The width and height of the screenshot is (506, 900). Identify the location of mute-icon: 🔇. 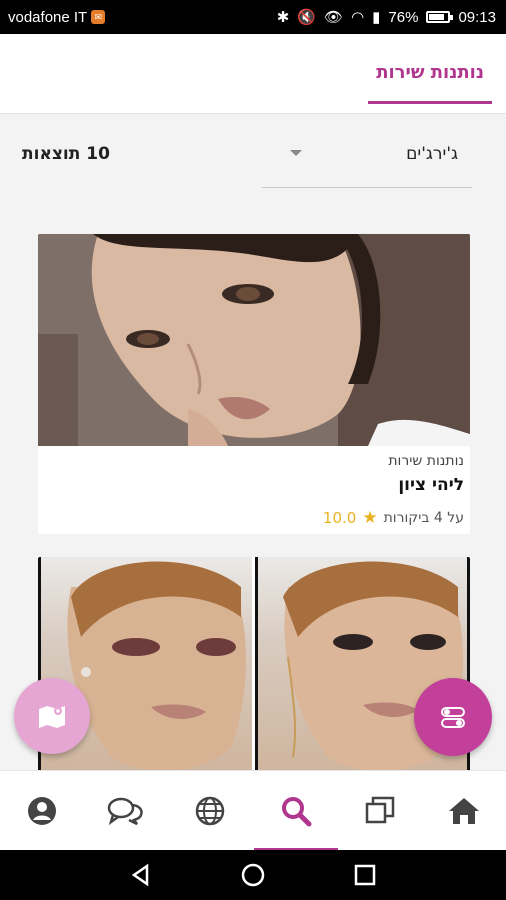
(307, 17).